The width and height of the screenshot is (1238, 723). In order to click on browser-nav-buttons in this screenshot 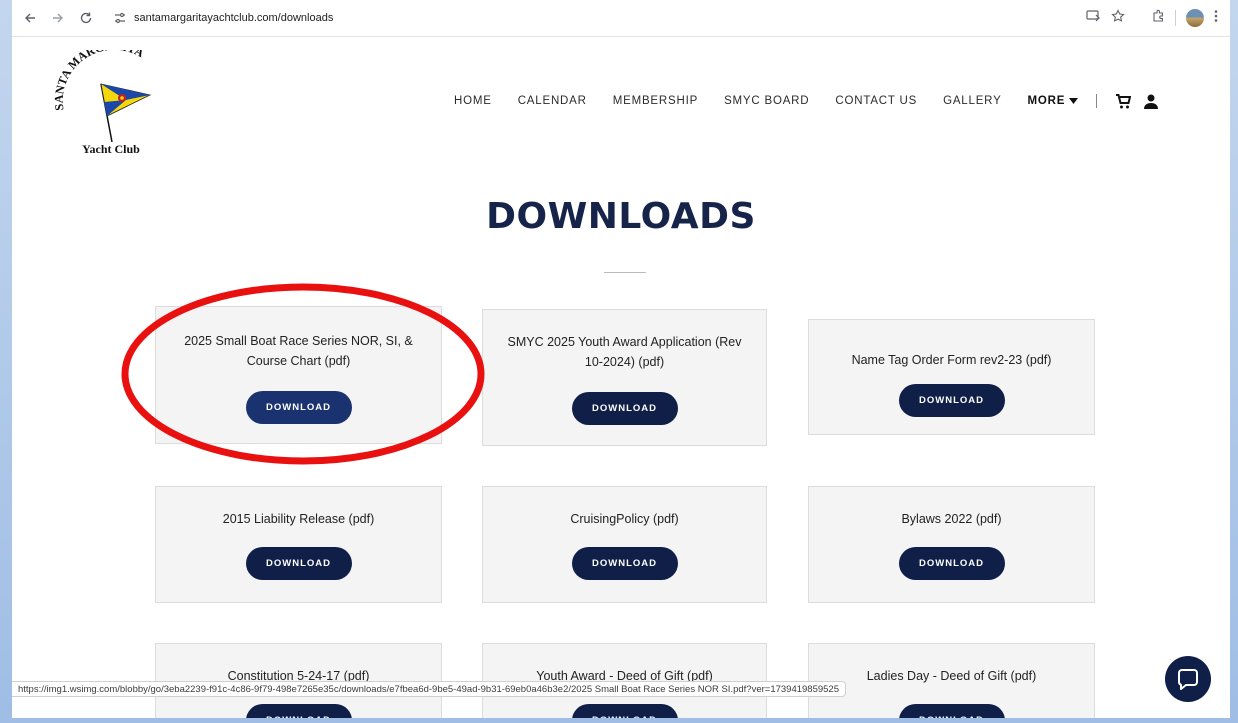, I will do `click(58, 18)`.